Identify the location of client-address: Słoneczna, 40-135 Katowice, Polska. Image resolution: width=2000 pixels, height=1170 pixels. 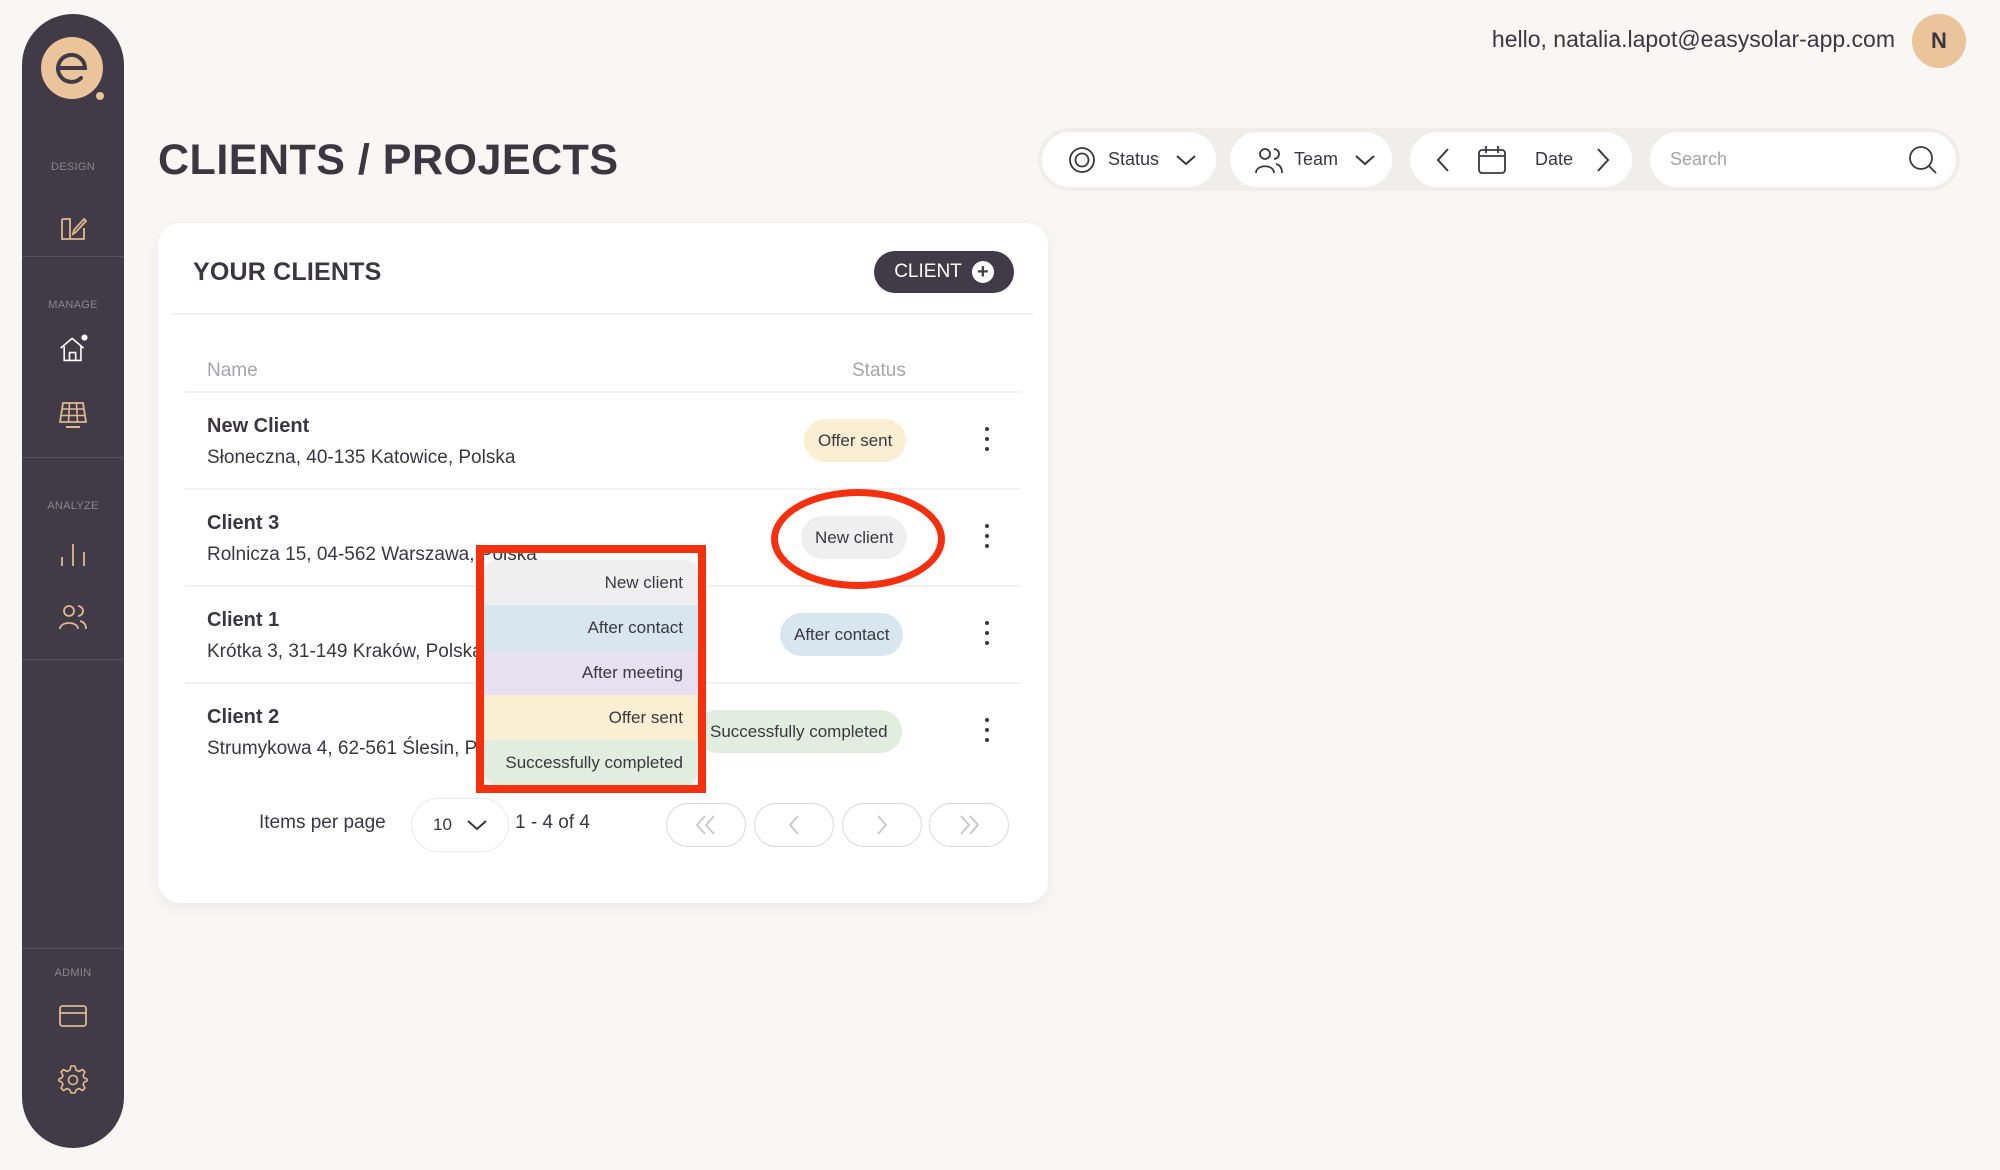
(361, 457).